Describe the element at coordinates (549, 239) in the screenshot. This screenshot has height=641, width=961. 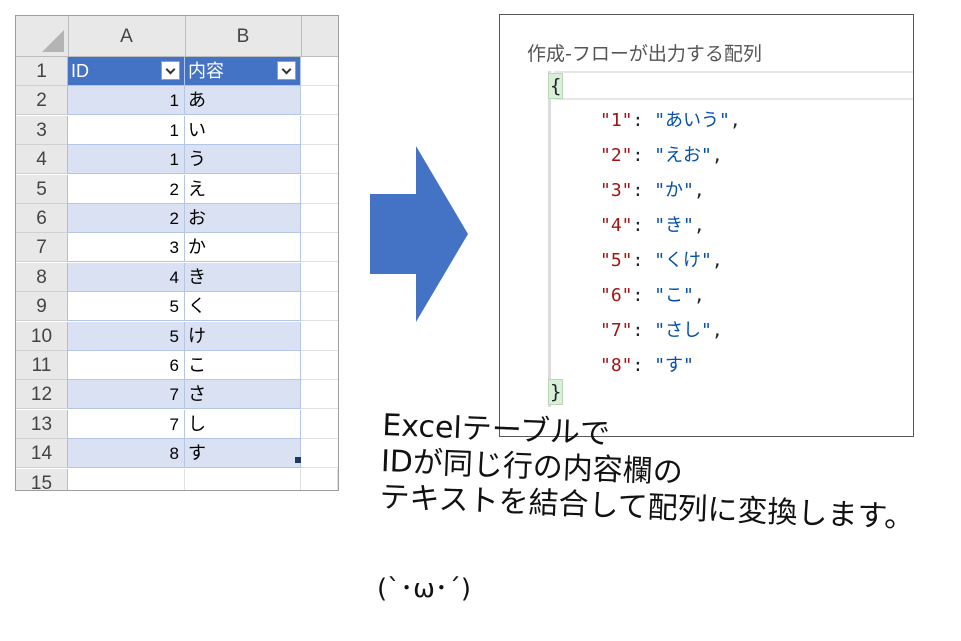
I see `code-gutter` at that location.